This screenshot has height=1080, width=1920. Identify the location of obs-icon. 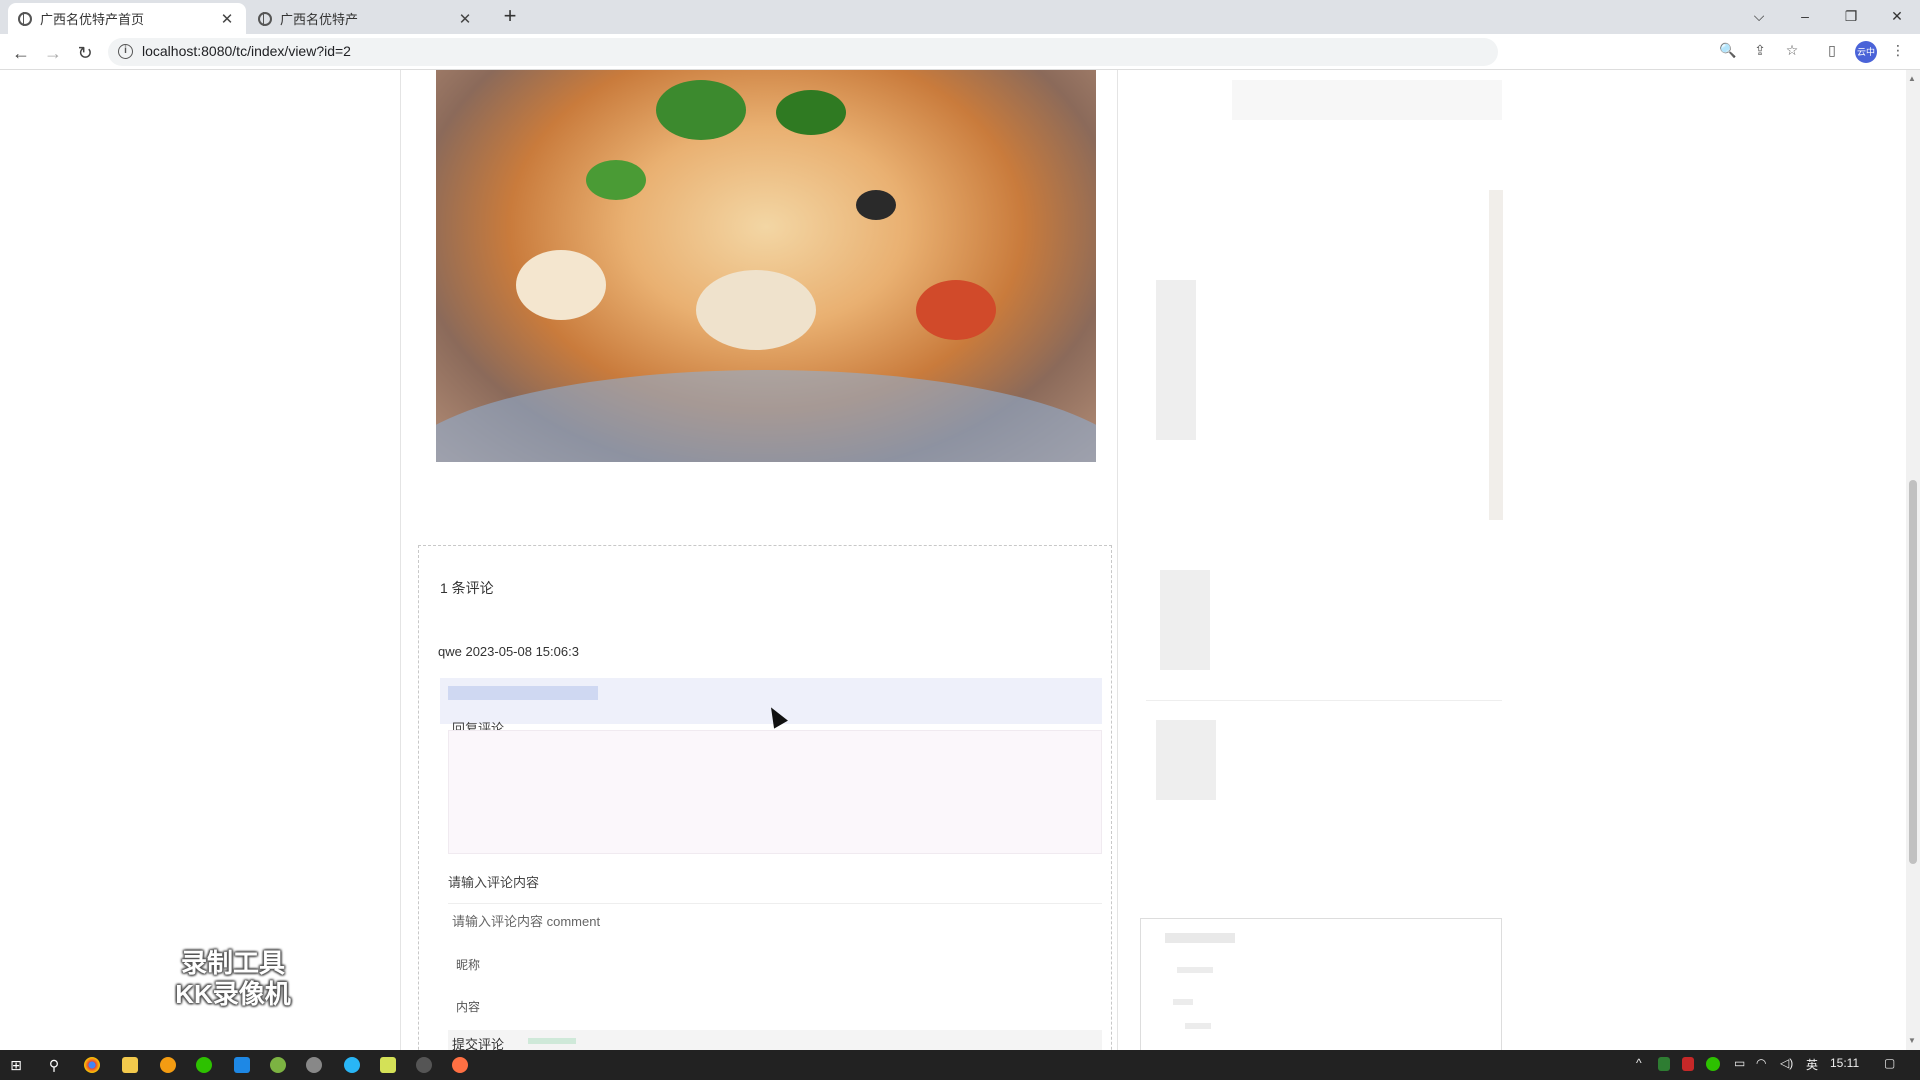
(424, 1065).